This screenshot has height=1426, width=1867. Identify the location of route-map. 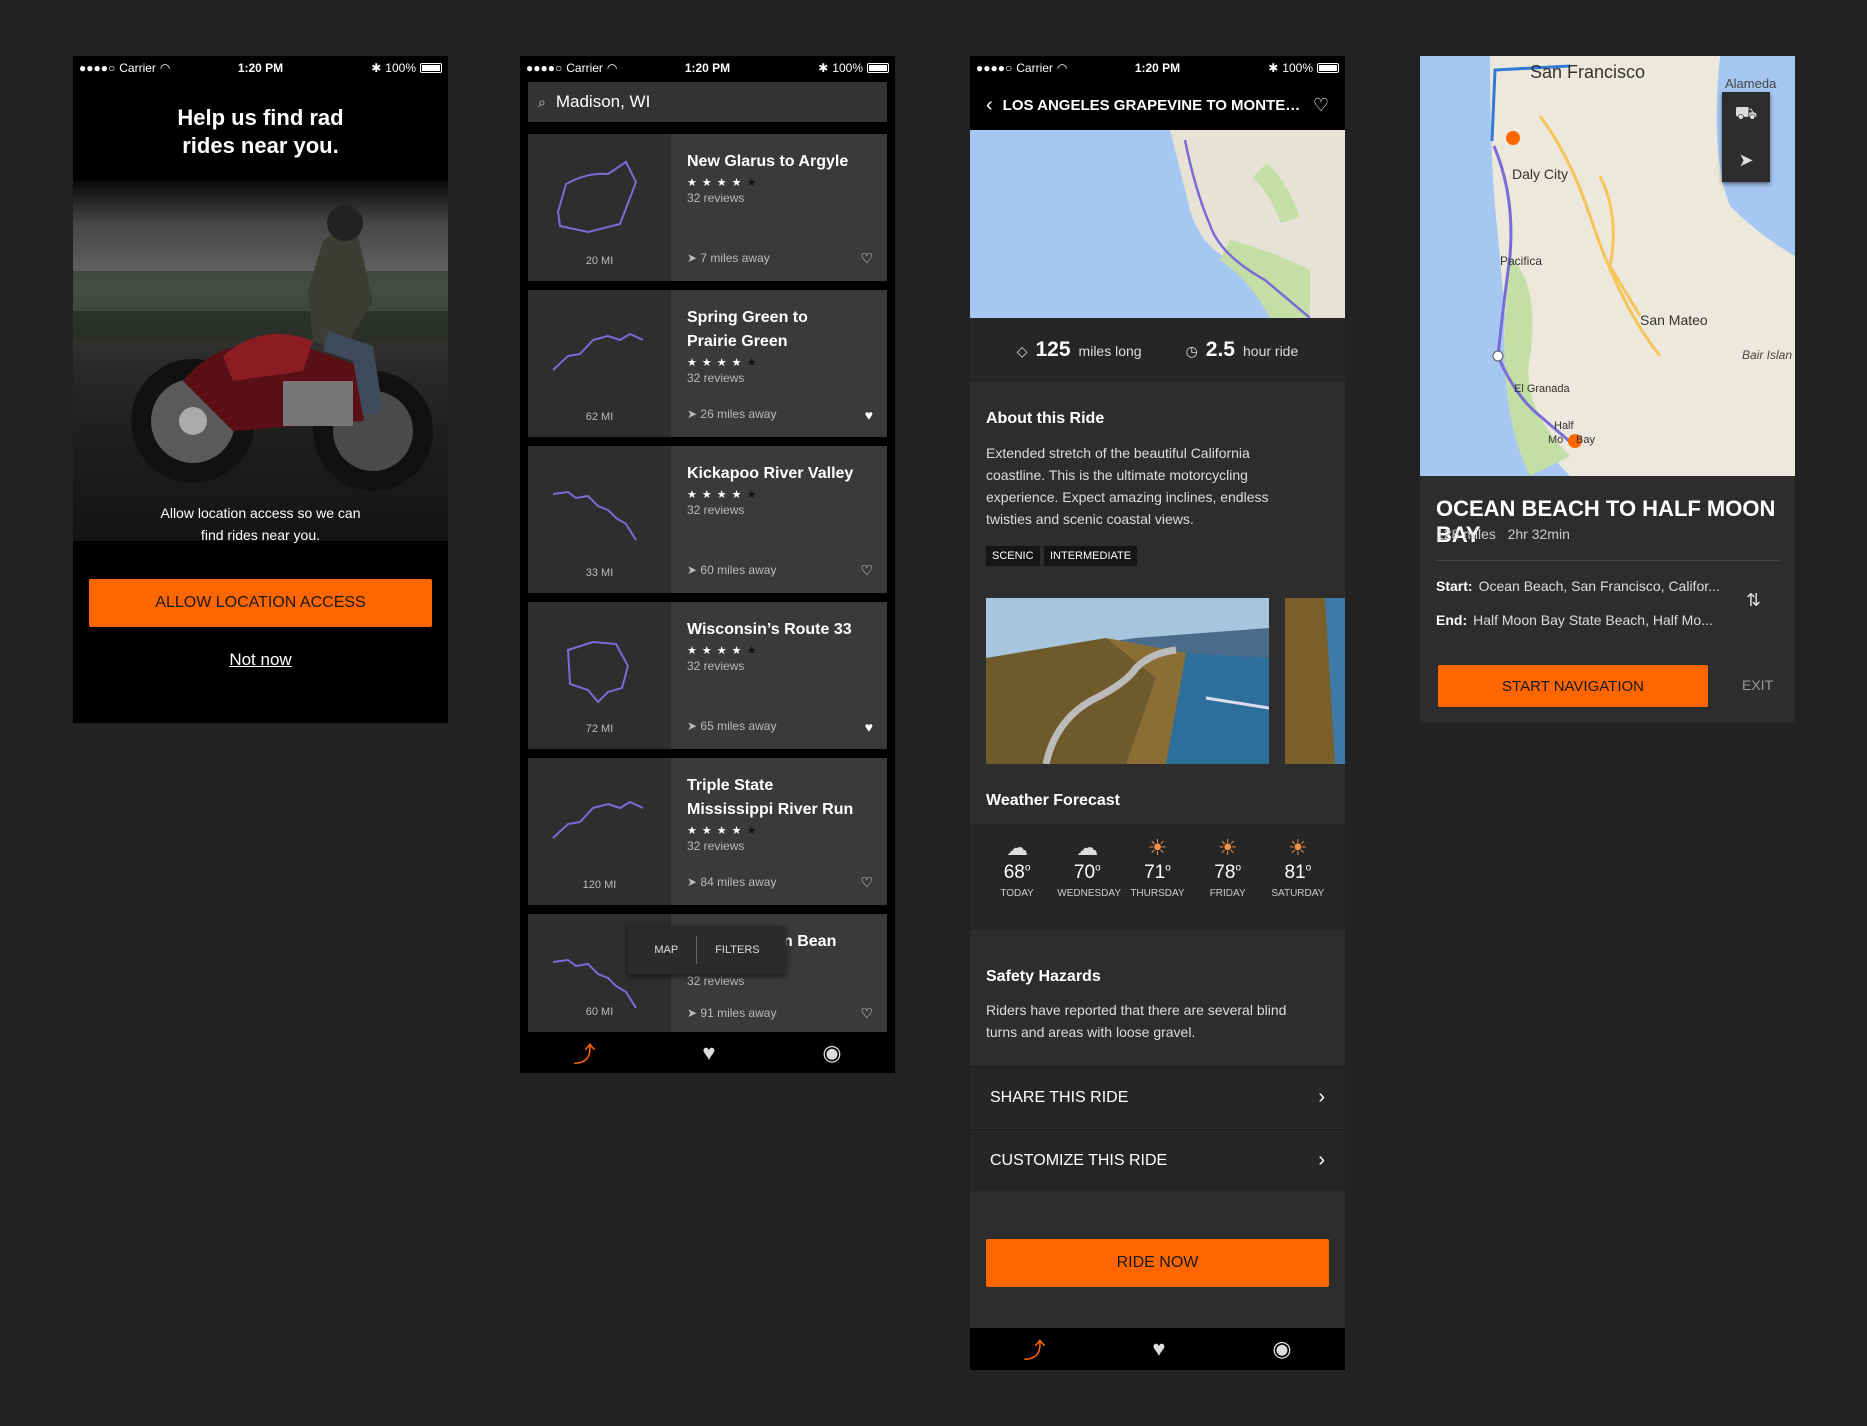
(1157, 224).